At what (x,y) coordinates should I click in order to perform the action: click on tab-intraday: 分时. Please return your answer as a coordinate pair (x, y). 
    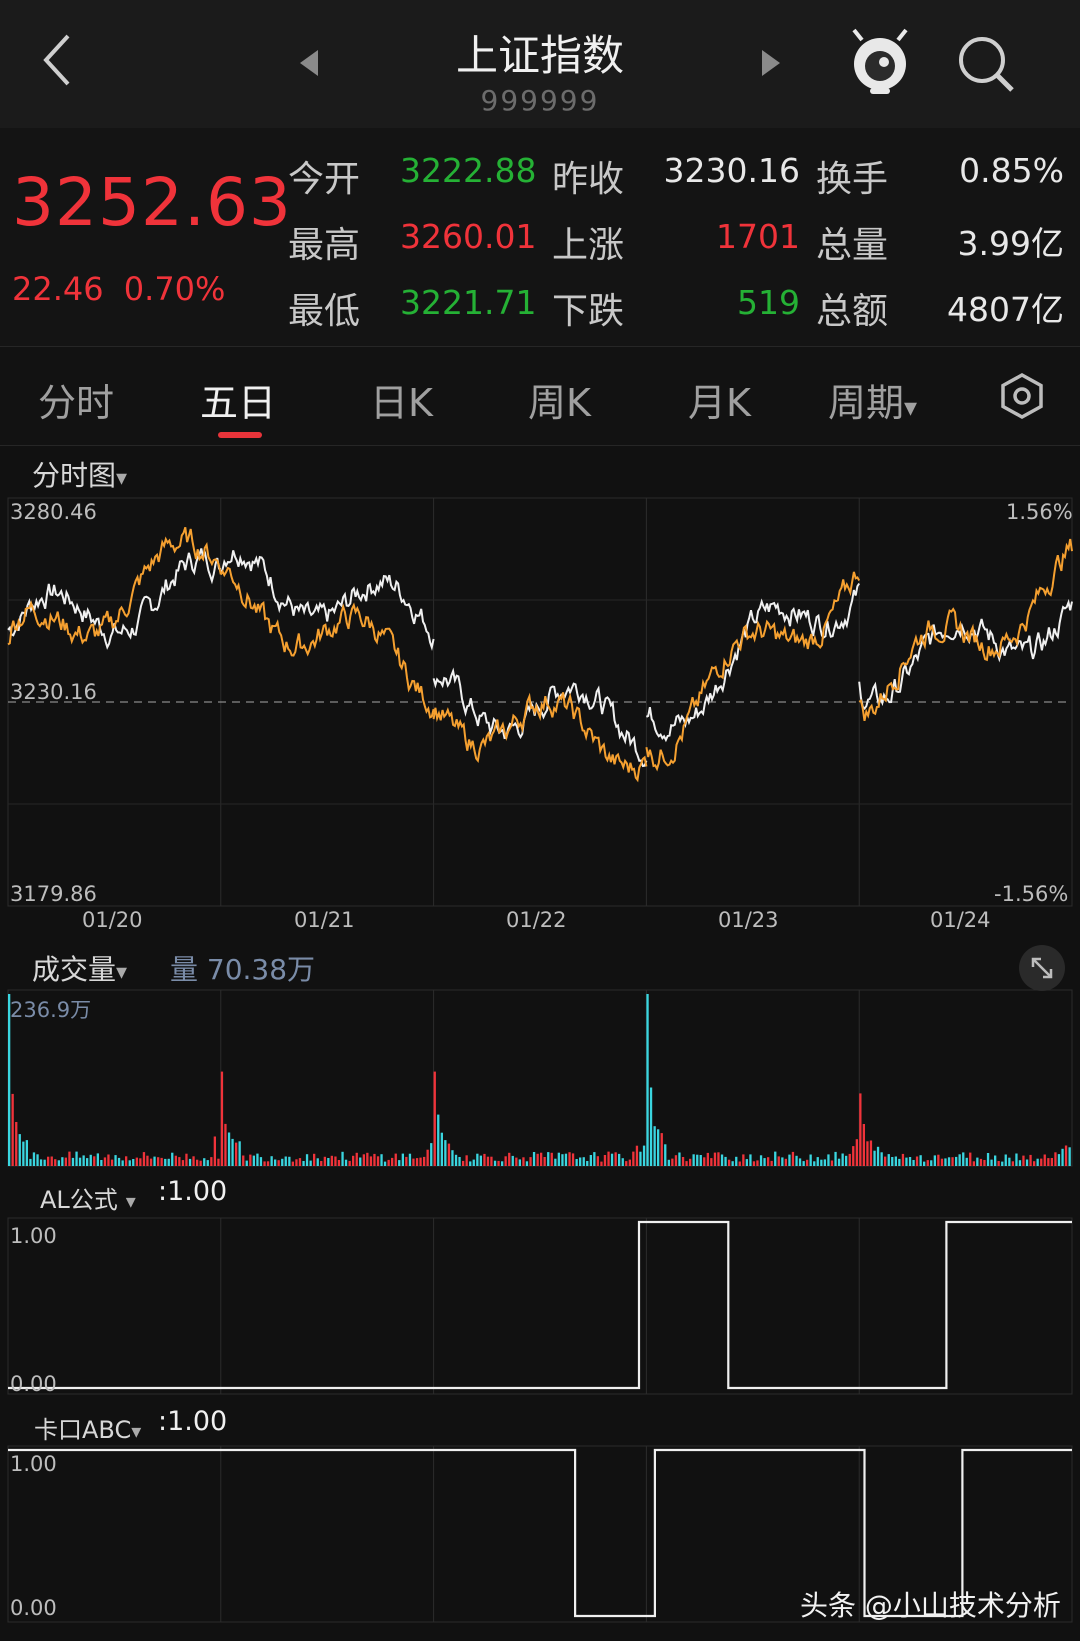
    Looking at the image, I should click on (76, 399).